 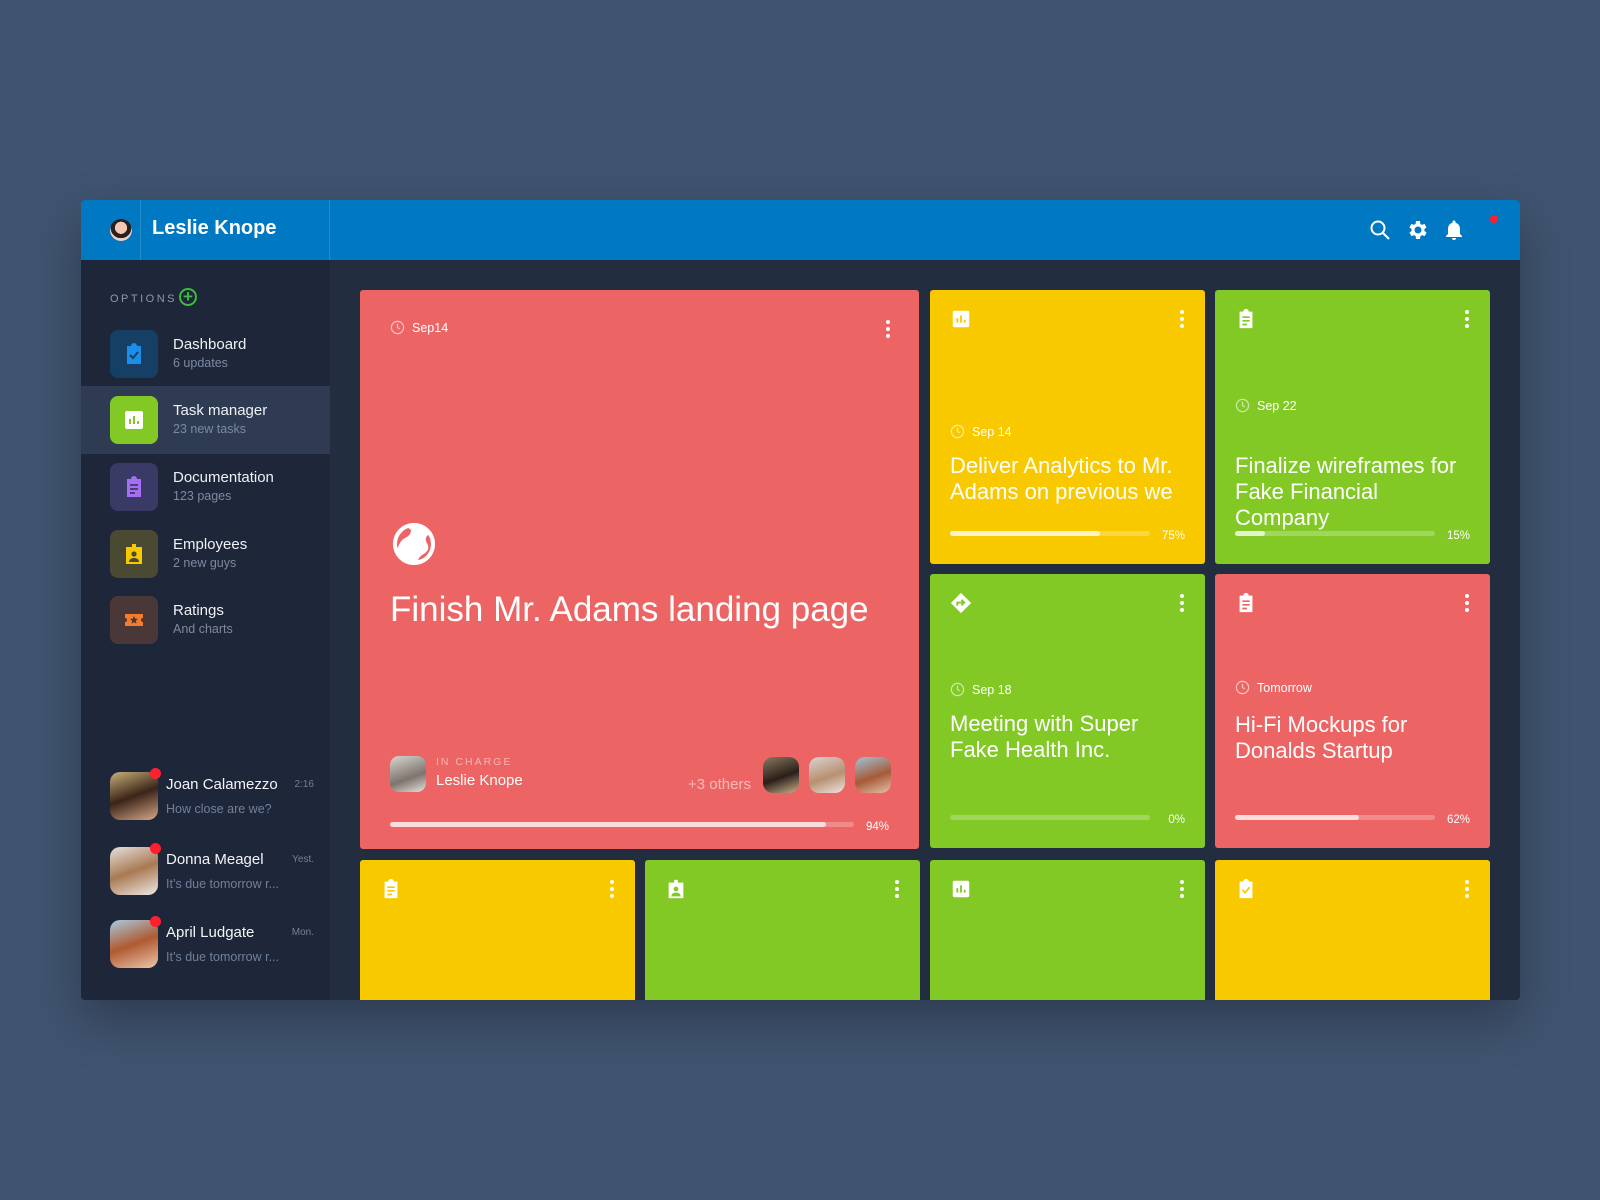 What do you see at coordinates (1277, 405) in the screenshot?
I see `task-date-text: Sep 22` at bounding box center [1277, 405].